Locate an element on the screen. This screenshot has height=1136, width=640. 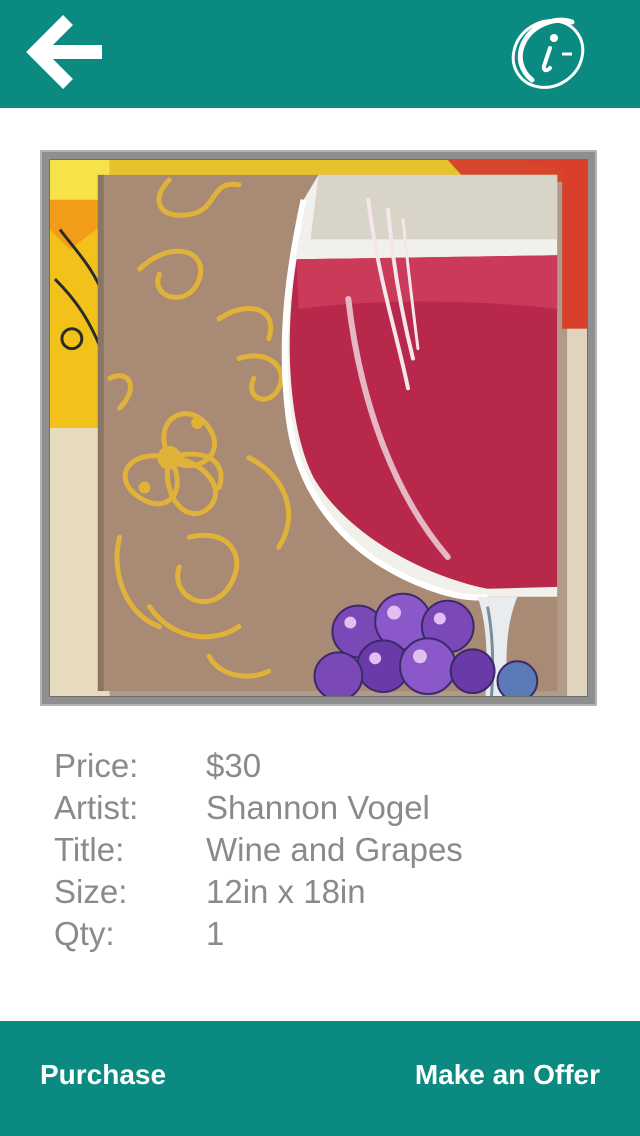
price-label: Price: is located at coordinates (96, 765).